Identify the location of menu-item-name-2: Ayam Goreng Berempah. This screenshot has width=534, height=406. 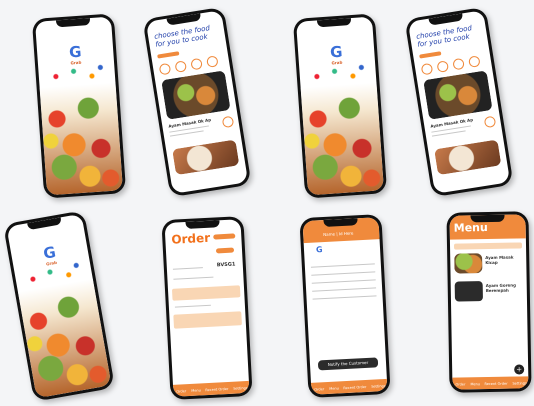
(501, 288).